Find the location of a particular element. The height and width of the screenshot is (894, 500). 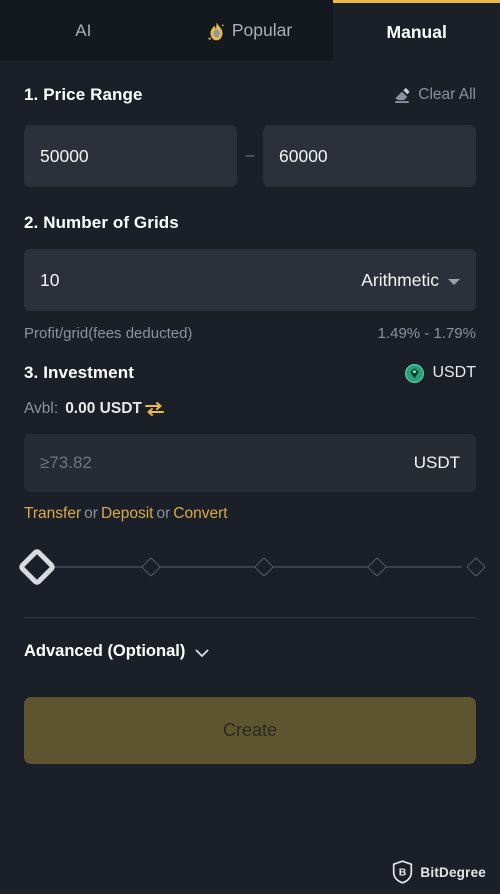

available-balance-row: Avbl: 0.00 USDT is located at coordinates (250, 409).